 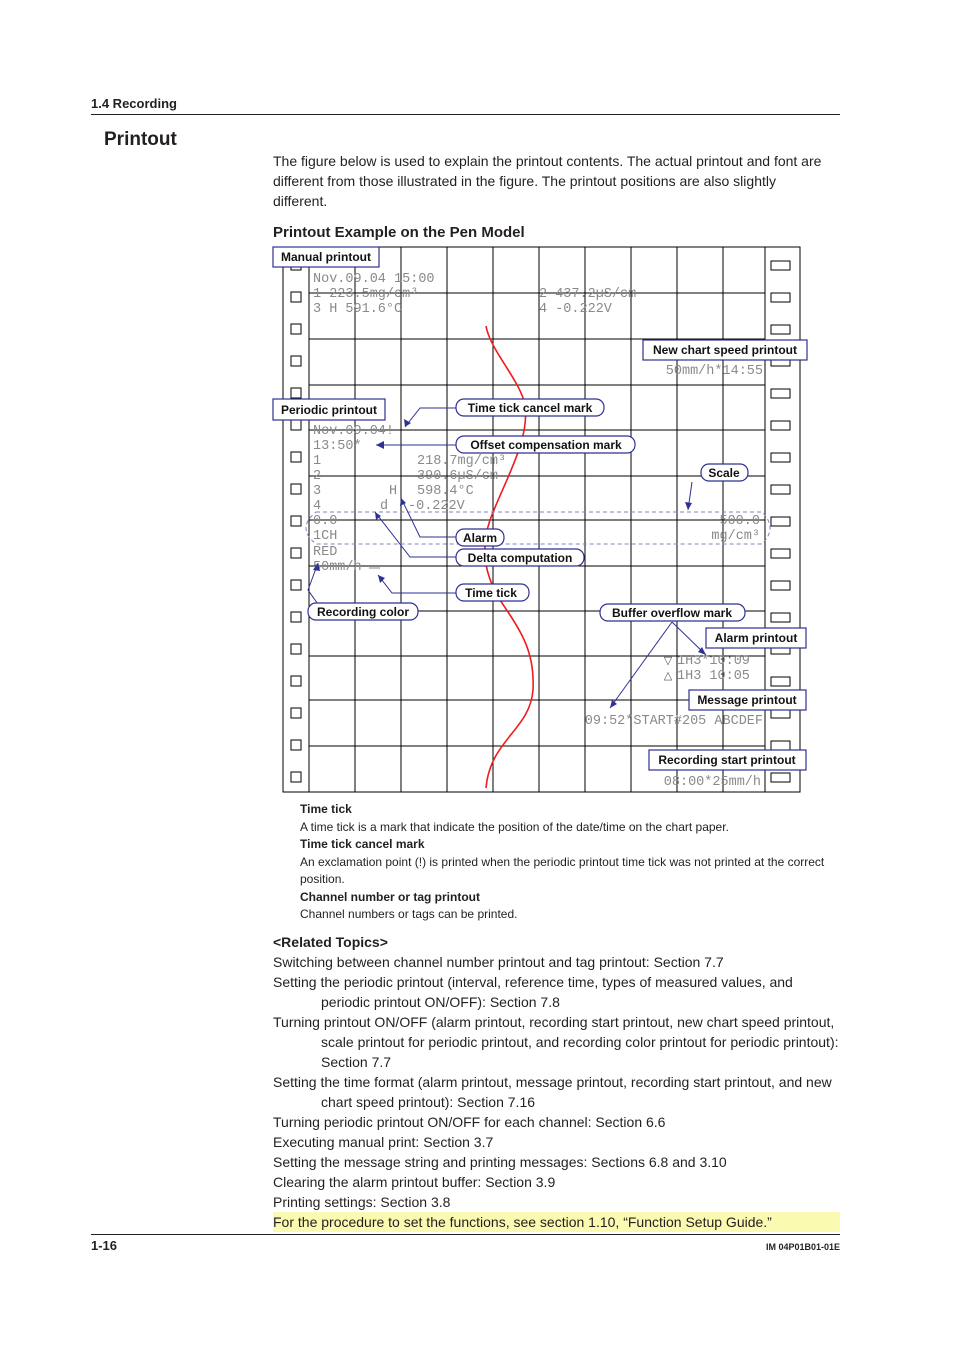 I want to click on manual-printout-ch4: 4 -0.222V, so click(x=576, y=309).